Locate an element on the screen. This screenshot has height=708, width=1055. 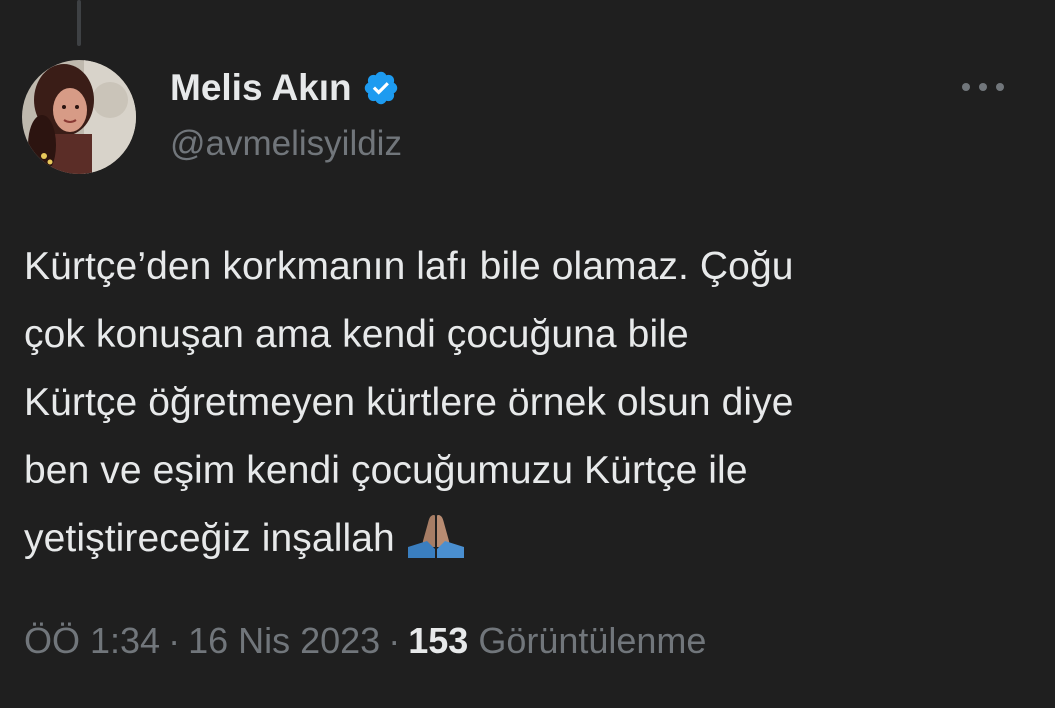
views-label: Görüntülenme is located at coordinates (592, 640).